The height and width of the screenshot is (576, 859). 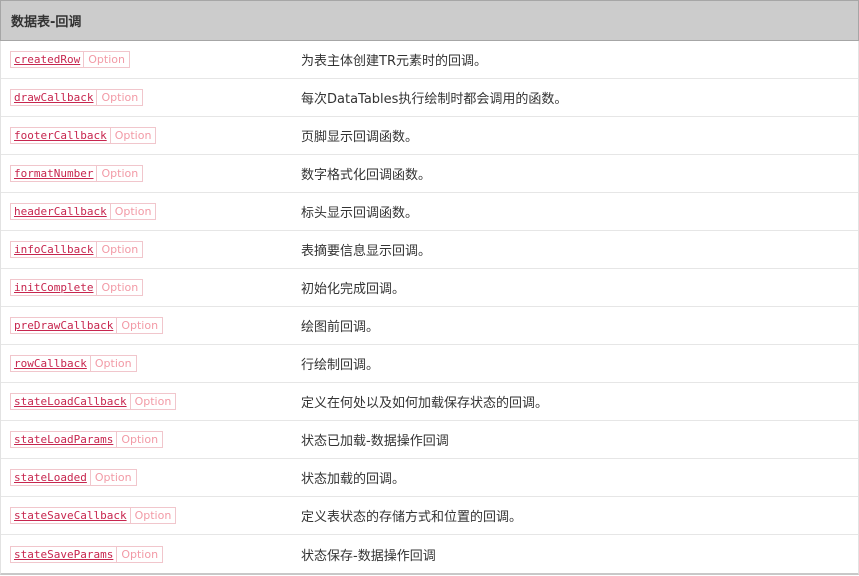 I want to click on option-description: 行绘制回调。, so click(x=340, y=365).